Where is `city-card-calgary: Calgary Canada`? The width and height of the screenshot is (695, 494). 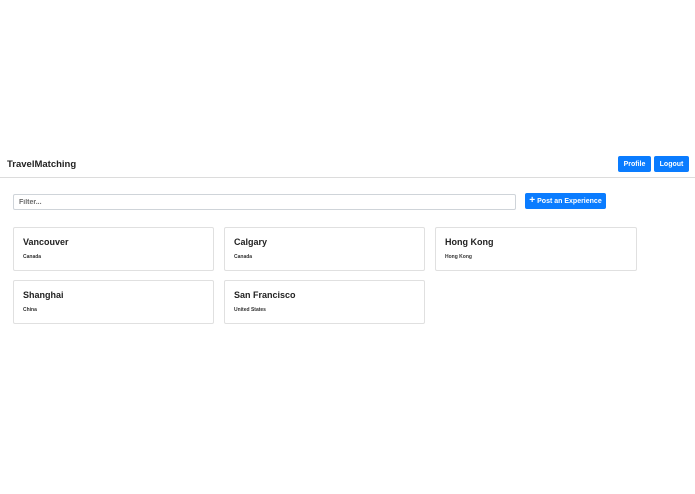
city-card-calgary: Calgary Canada is located at coordinates (324, 249).